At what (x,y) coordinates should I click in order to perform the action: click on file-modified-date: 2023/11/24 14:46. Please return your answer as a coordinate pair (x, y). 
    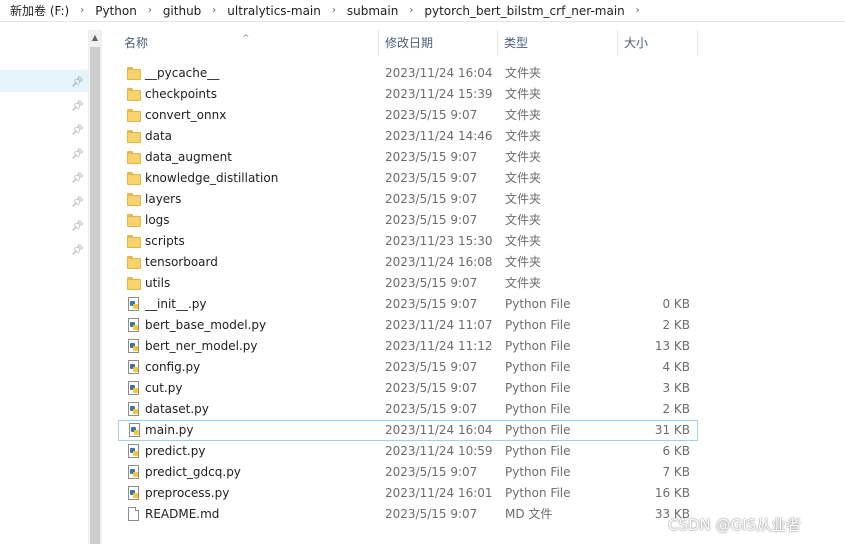
    Looking at the image, I should click on (439, 136).